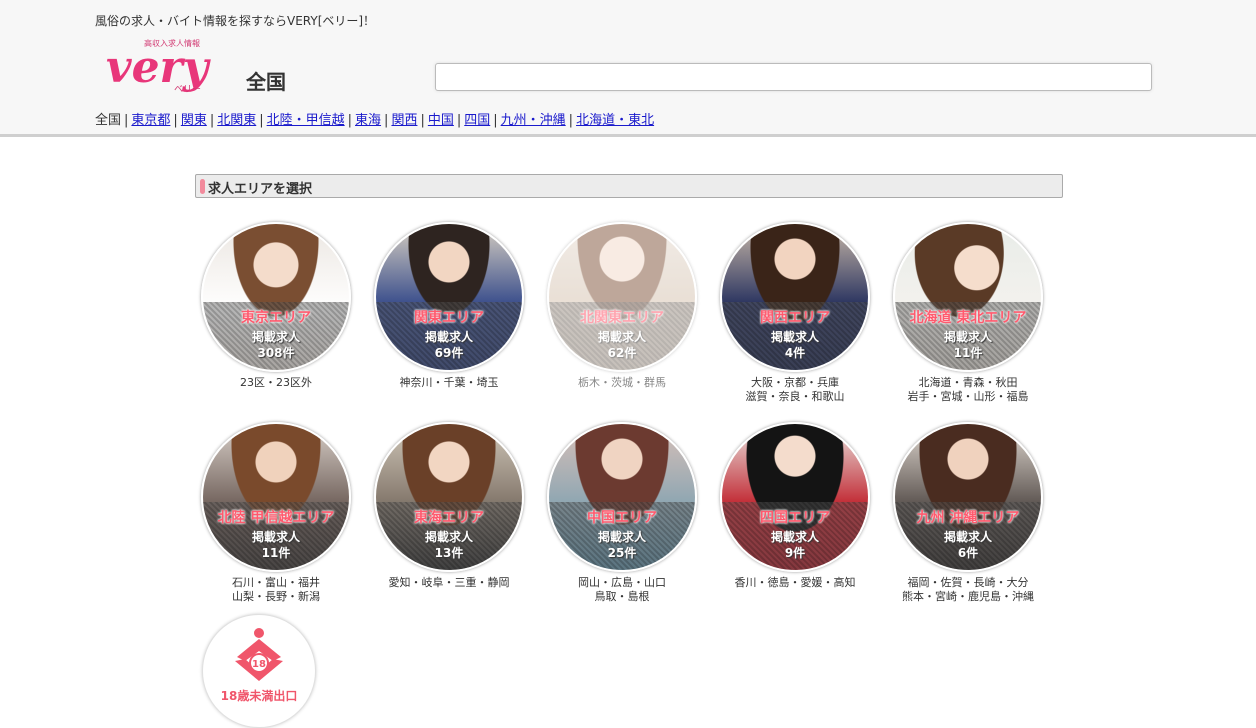 The height and width of the screenshot is (728, 1256). I want to click on area-name: 関西エリア, so click(795, 318).